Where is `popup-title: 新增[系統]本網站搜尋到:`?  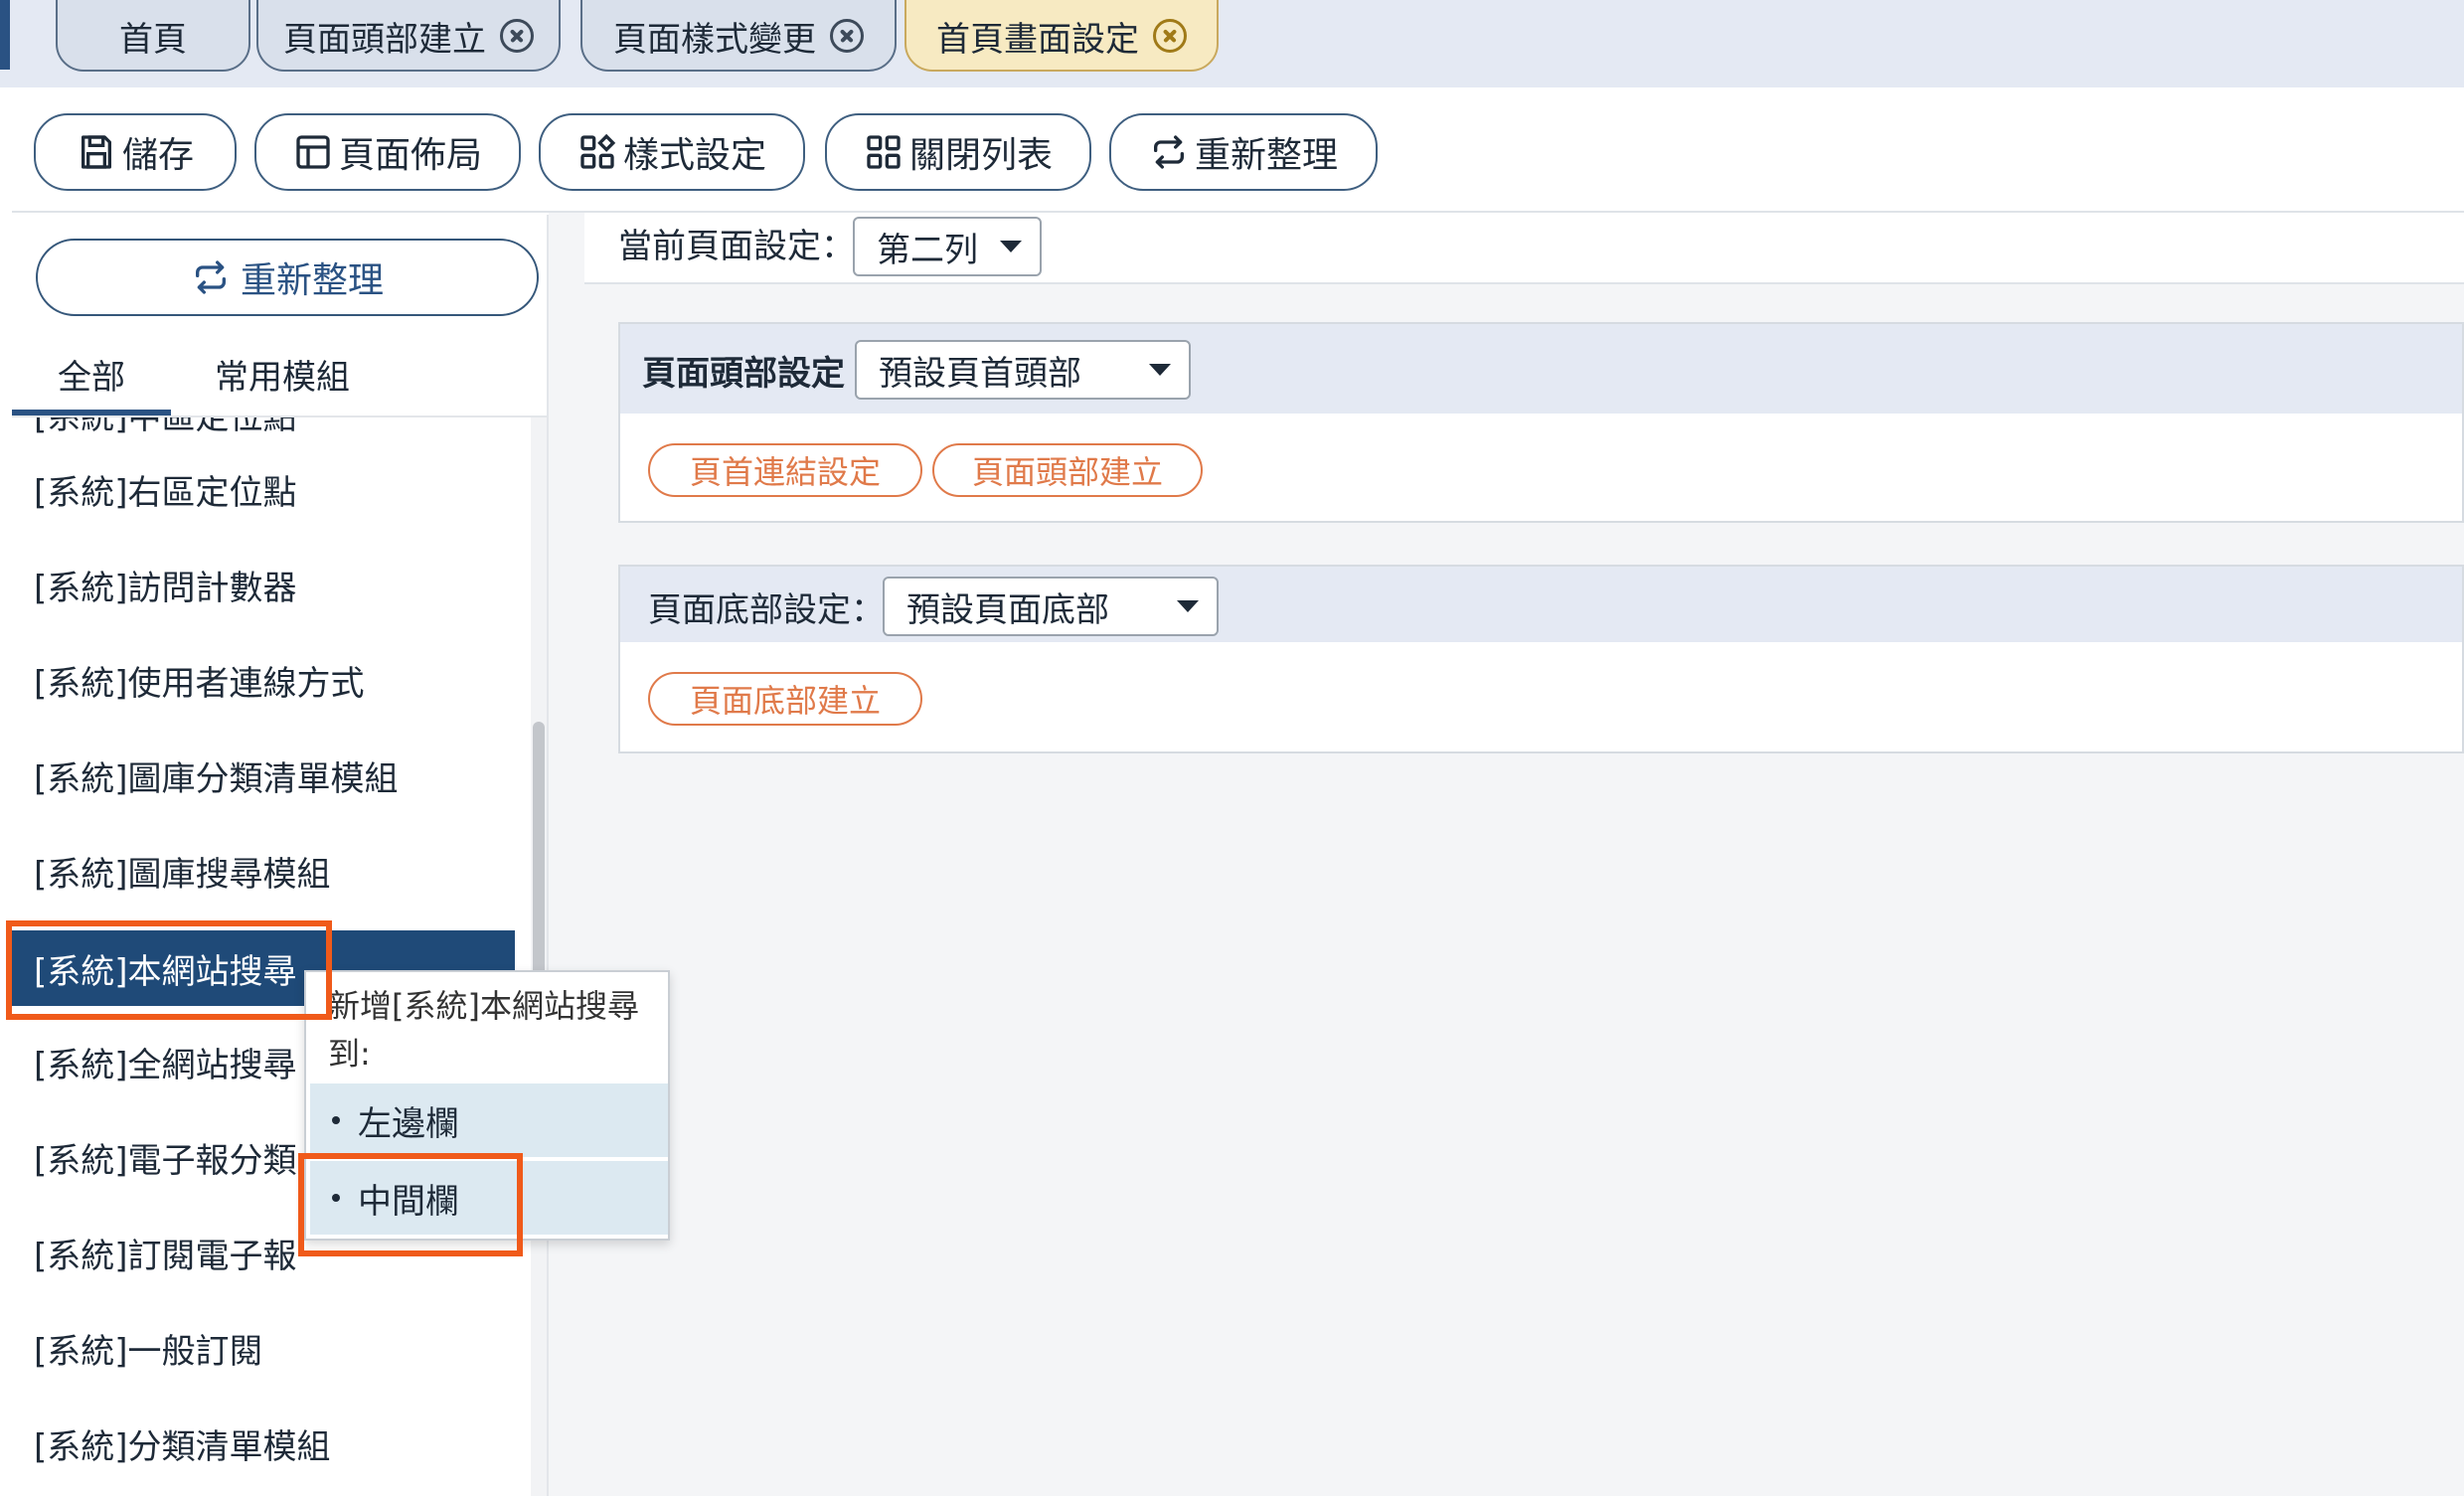 popup-title: 新增[系統]本網站搜尋到: is located at coordinates (484, 1030).